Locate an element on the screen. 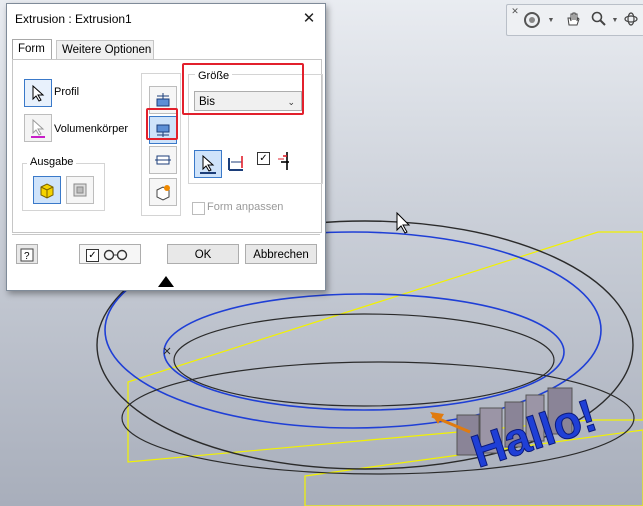  footer-separator is located at coordinates (166, 234).